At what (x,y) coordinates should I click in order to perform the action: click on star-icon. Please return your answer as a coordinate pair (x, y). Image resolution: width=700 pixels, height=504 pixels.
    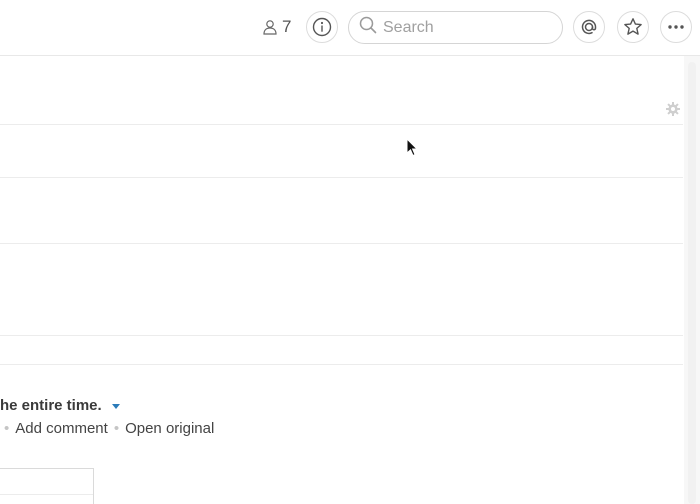
    Looking at the image, I should click on (633, 27).